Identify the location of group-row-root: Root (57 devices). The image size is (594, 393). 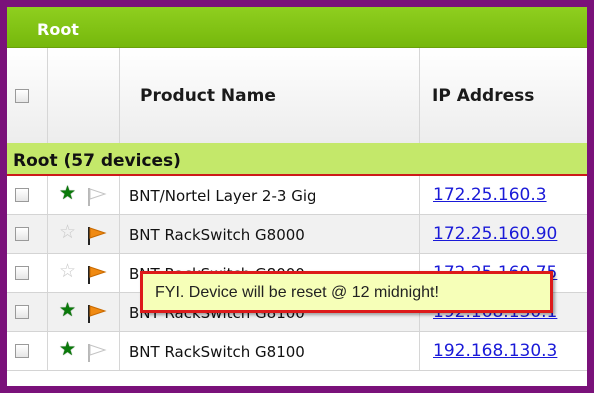
(297, 159).